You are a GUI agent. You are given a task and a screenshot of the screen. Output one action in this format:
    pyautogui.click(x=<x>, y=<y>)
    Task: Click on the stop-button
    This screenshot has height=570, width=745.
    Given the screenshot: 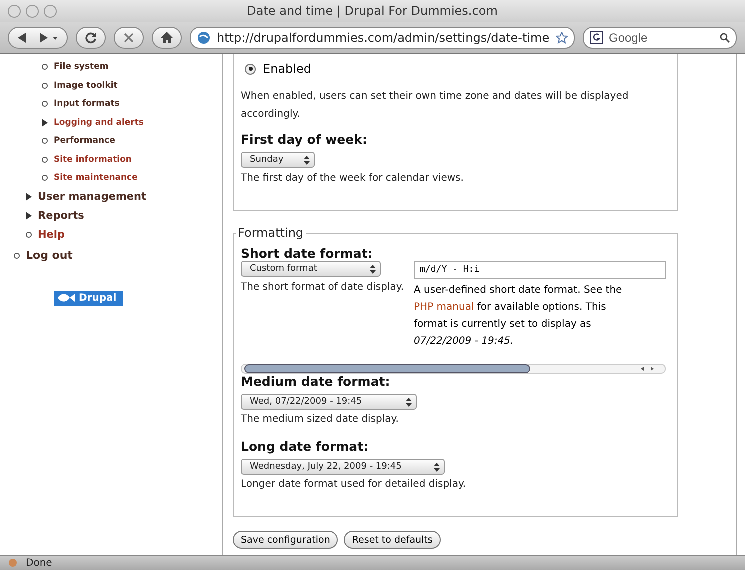 What is the action you would take?
    pyautogui.click(x=129, y=37)
    